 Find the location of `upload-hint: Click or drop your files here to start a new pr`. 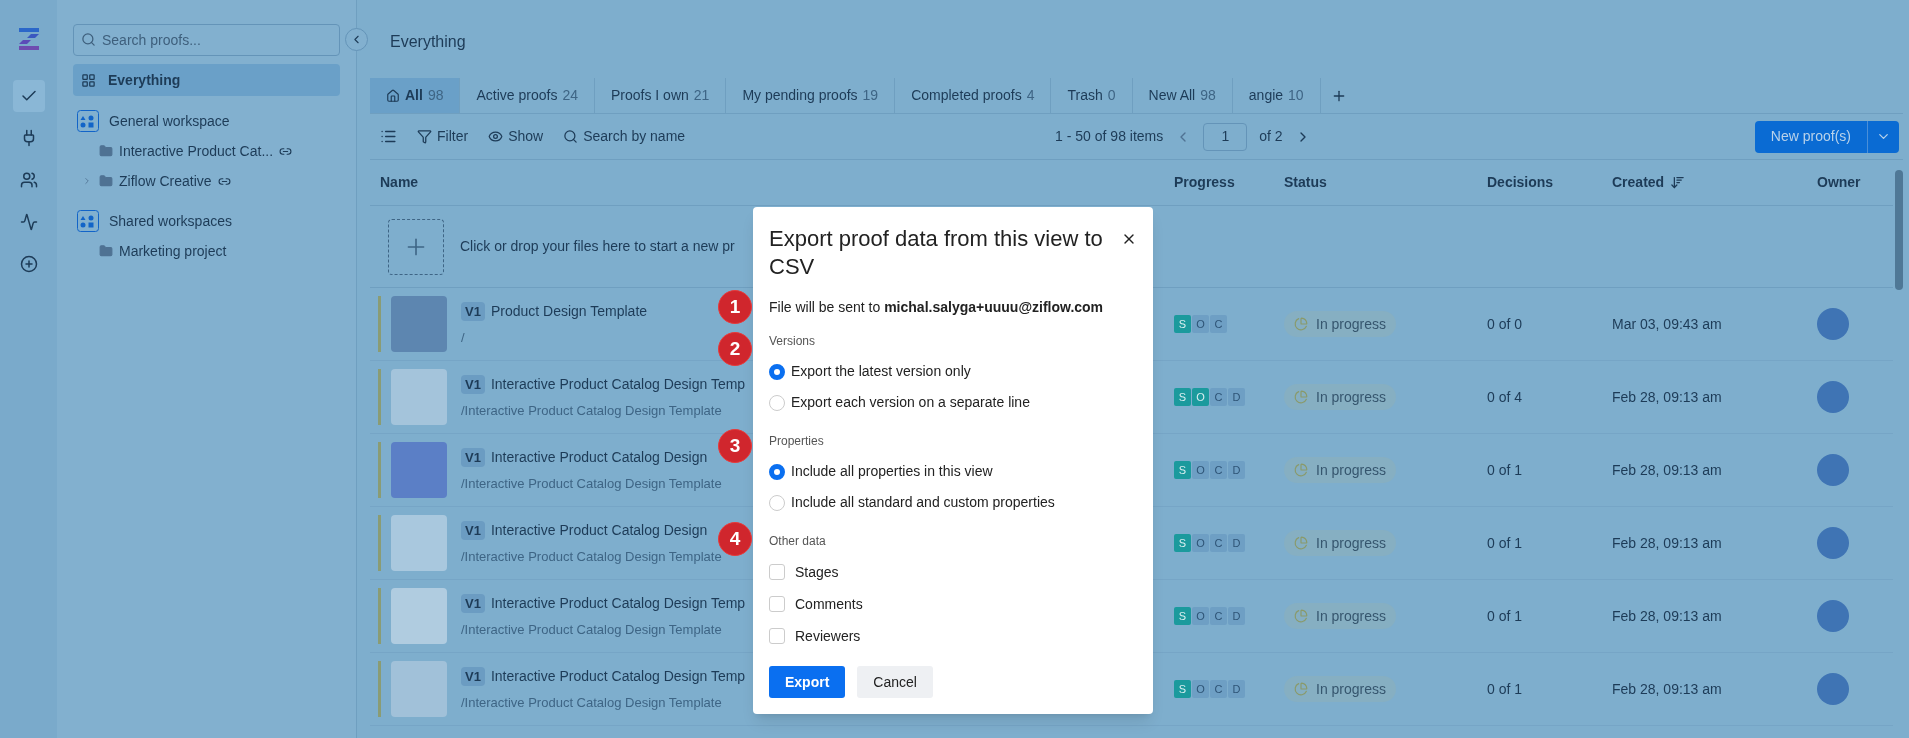

upload-hint: Click or drop your files here to start a new pr is located at coordinates (597, 246).